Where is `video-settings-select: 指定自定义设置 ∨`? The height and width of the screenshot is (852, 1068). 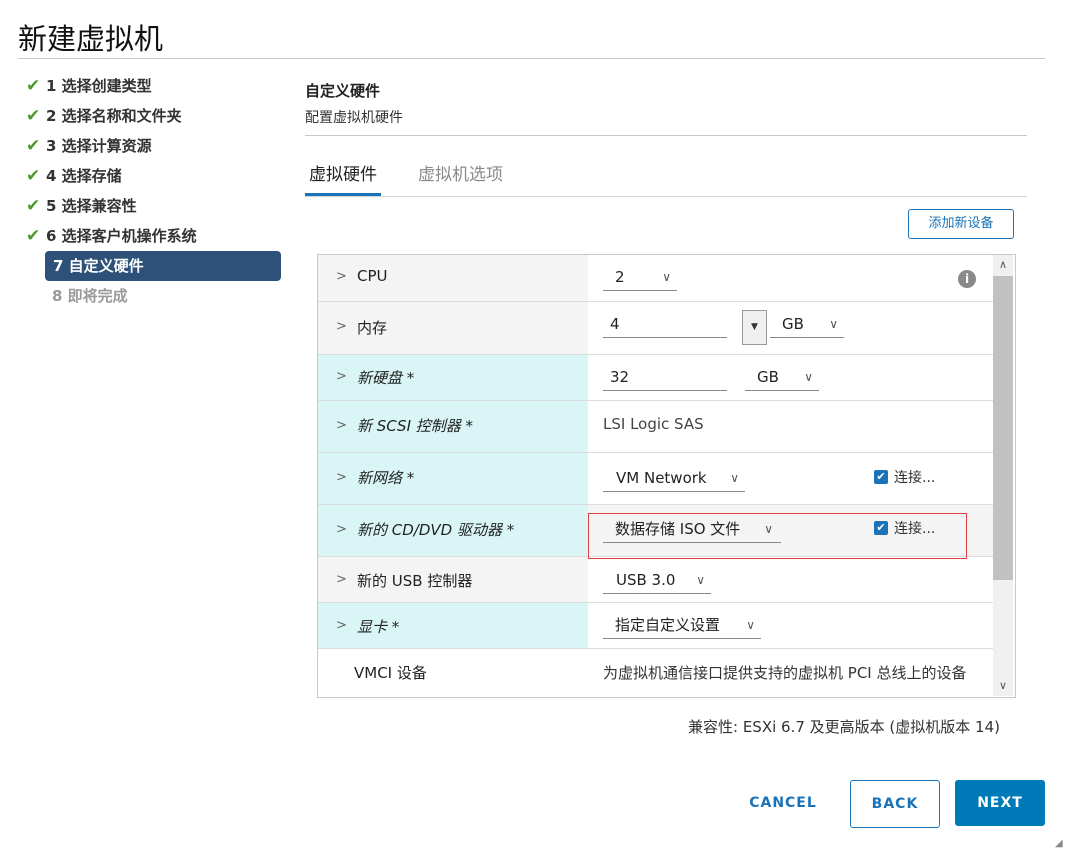 video-settings-select: 指定自定义设置 ∨ is located at coordinates (682, 625).